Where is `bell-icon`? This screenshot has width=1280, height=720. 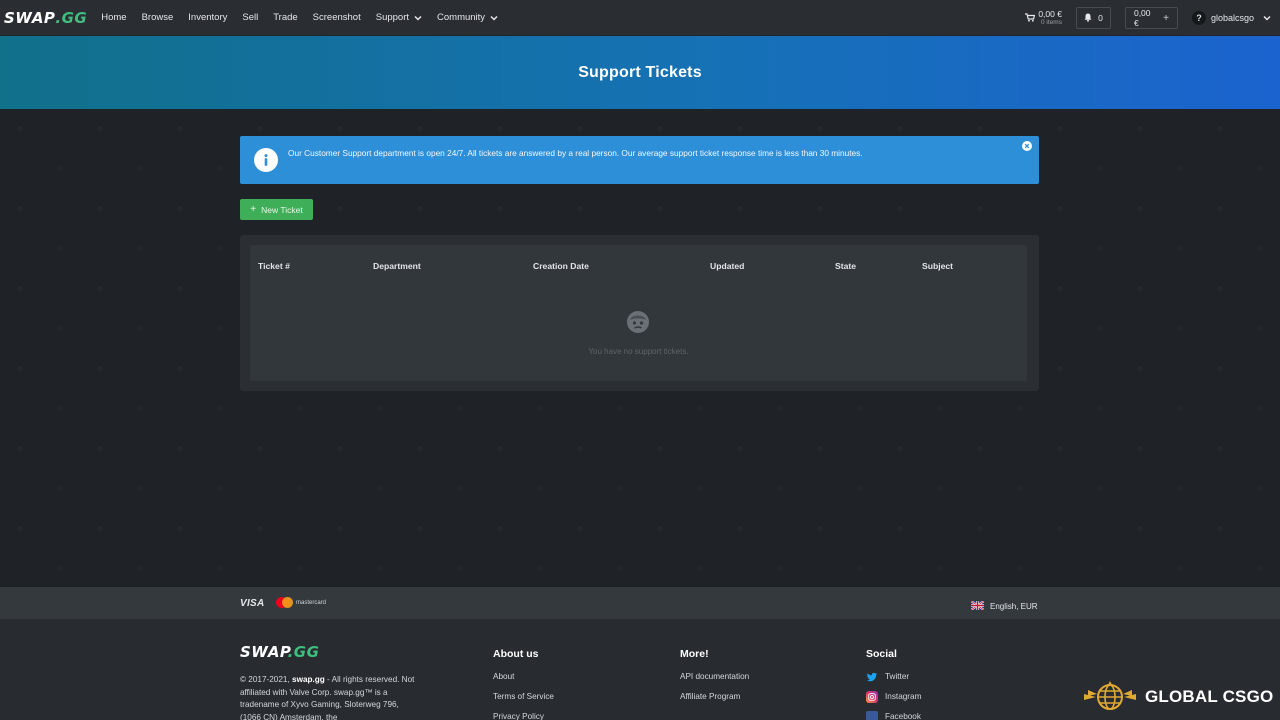 bell-icon is located at coordinates (1088, 18).